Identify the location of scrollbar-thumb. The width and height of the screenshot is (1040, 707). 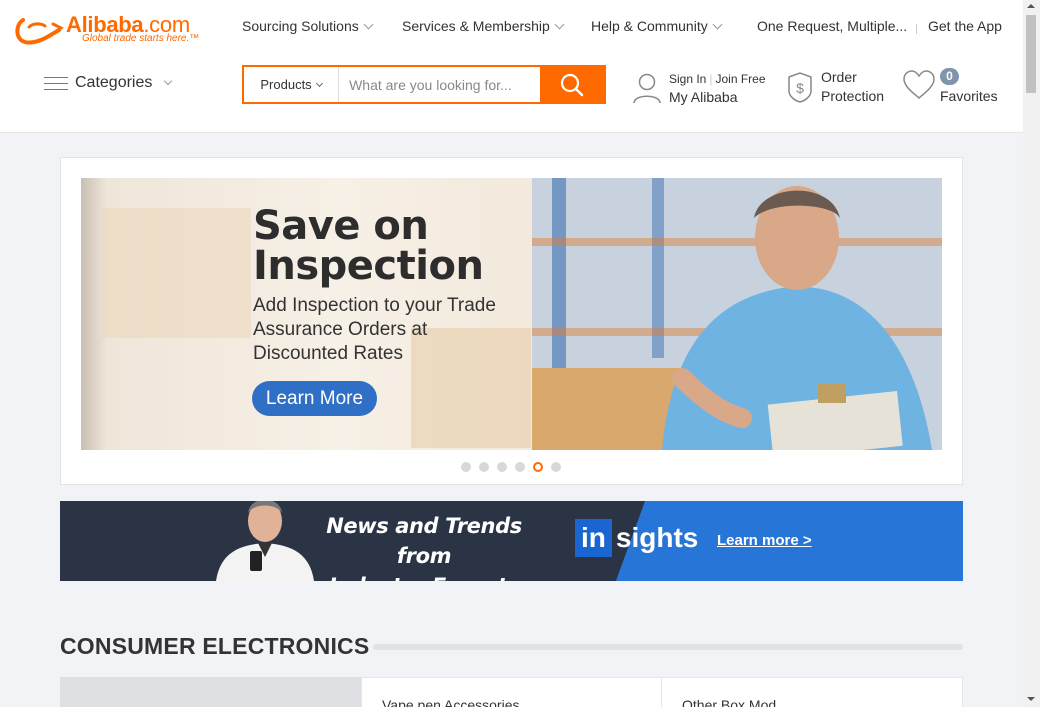
(1031, 54).